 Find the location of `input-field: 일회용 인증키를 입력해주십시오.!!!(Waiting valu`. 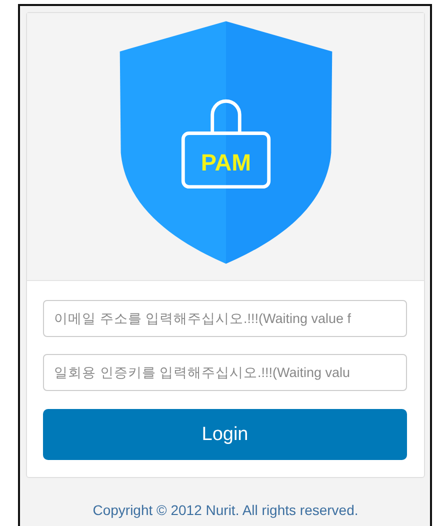

input-field: 일회용 인증키를 입력해주십시오.!!!(Waiting valu is located at coordinates (225, 372).